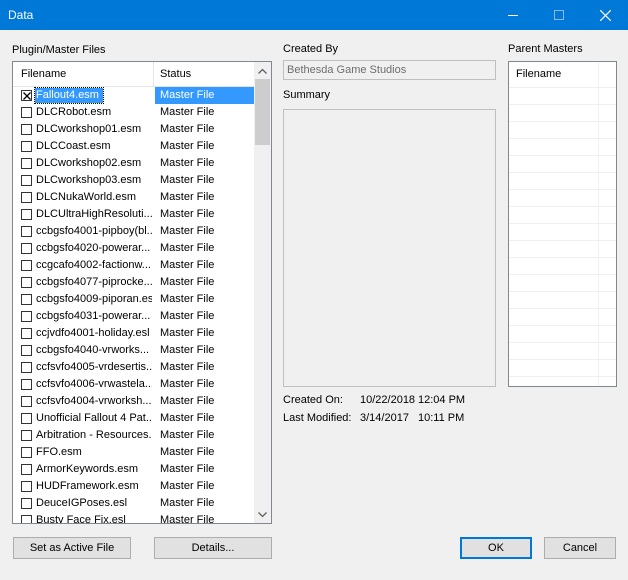 Image resolution: width=628 pixels, height=580 pixels. What do you see at coordinates (262, 514) in the screenshot?
I see `scroll-down-button` at bounding box center [262, 514].